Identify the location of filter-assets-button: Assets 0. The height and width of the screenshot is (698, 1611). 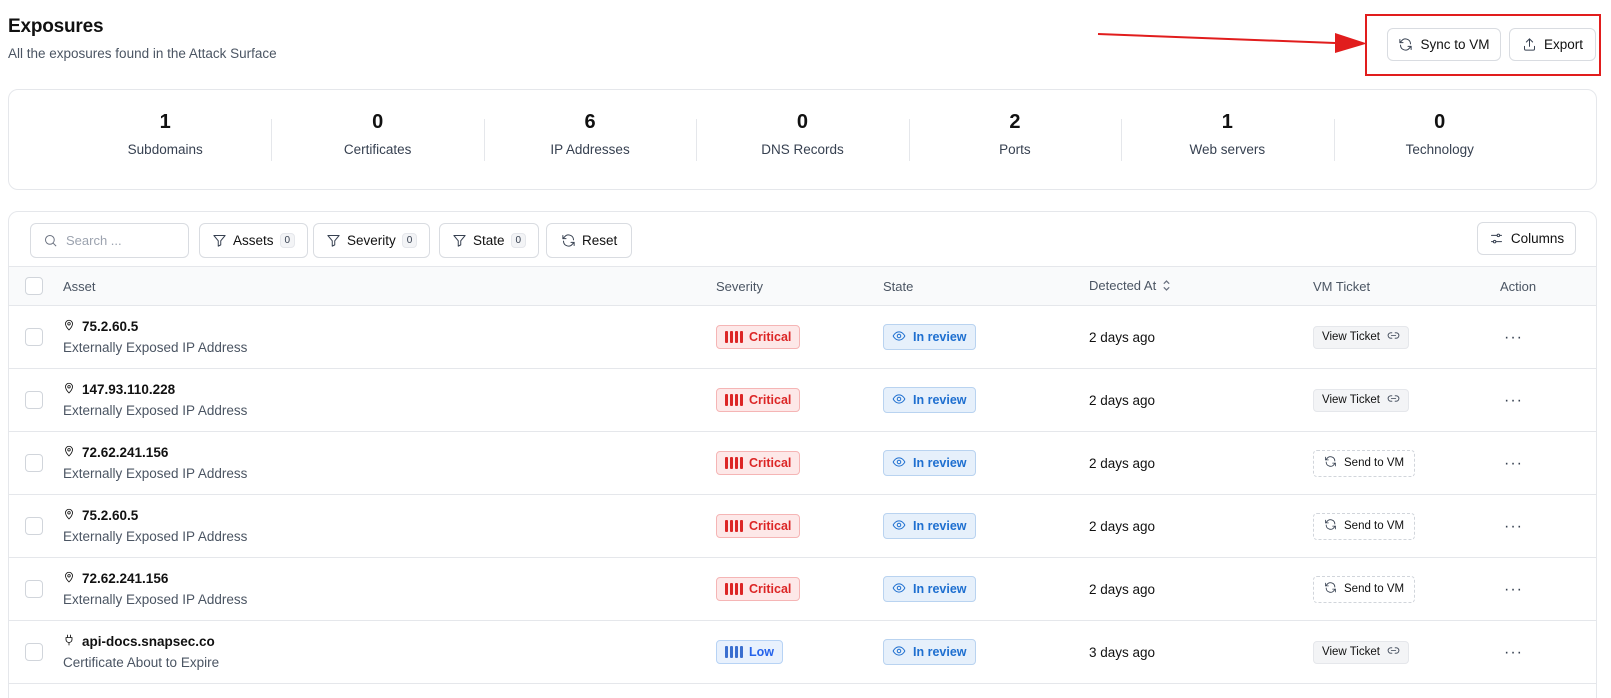
(254, 240).